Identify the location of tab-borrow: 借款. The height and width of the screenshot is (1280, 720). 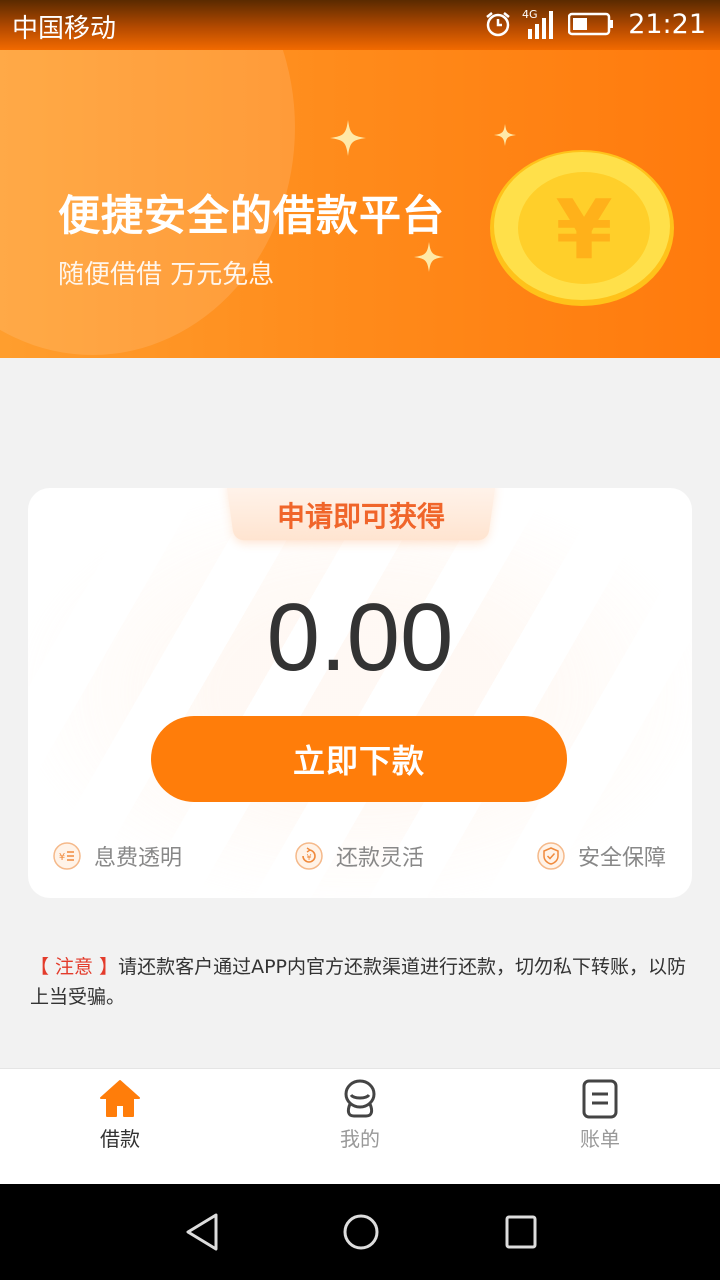
(120, 1114).